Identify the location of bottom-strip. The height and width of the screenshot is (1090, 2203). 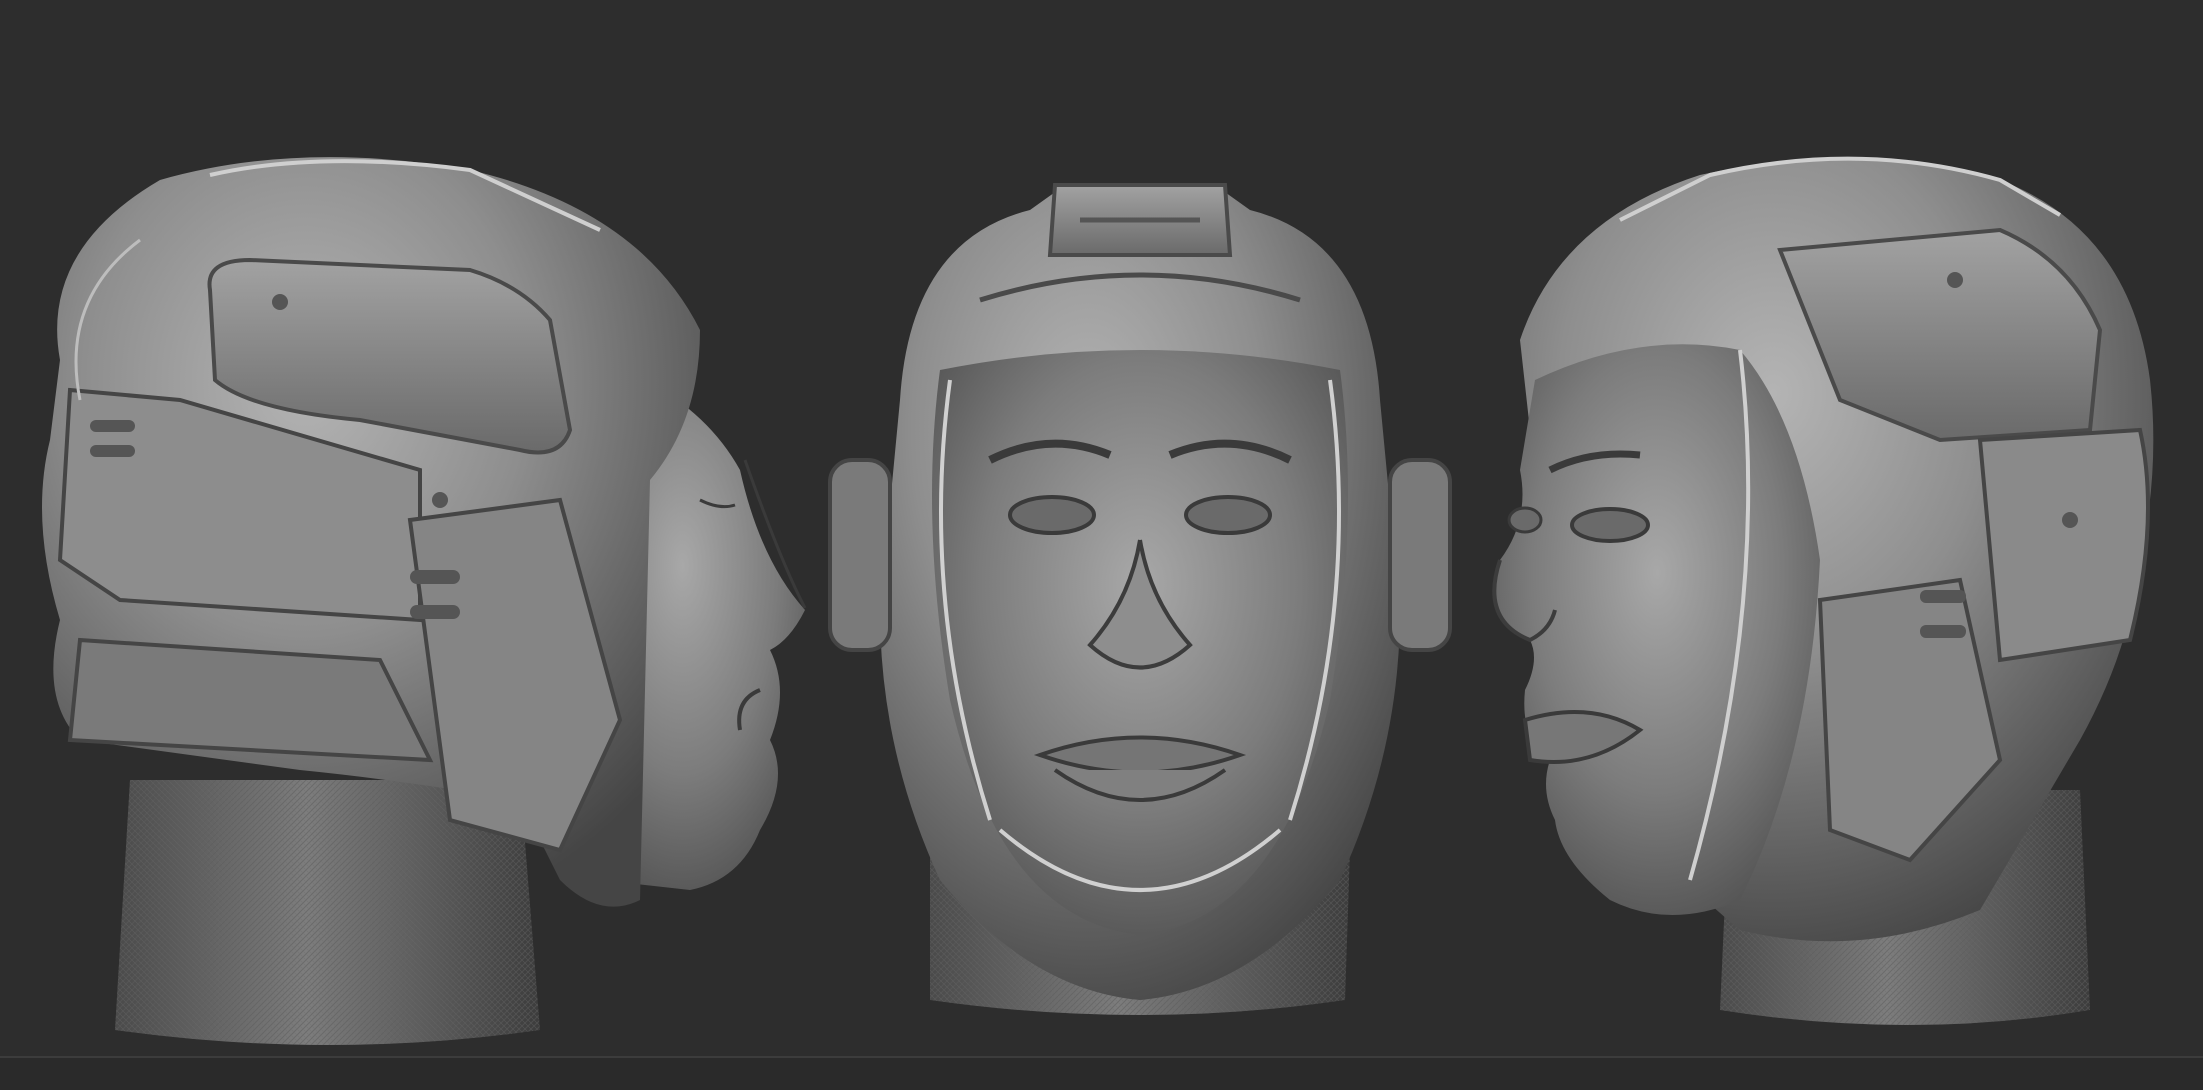
(1101, 1074).